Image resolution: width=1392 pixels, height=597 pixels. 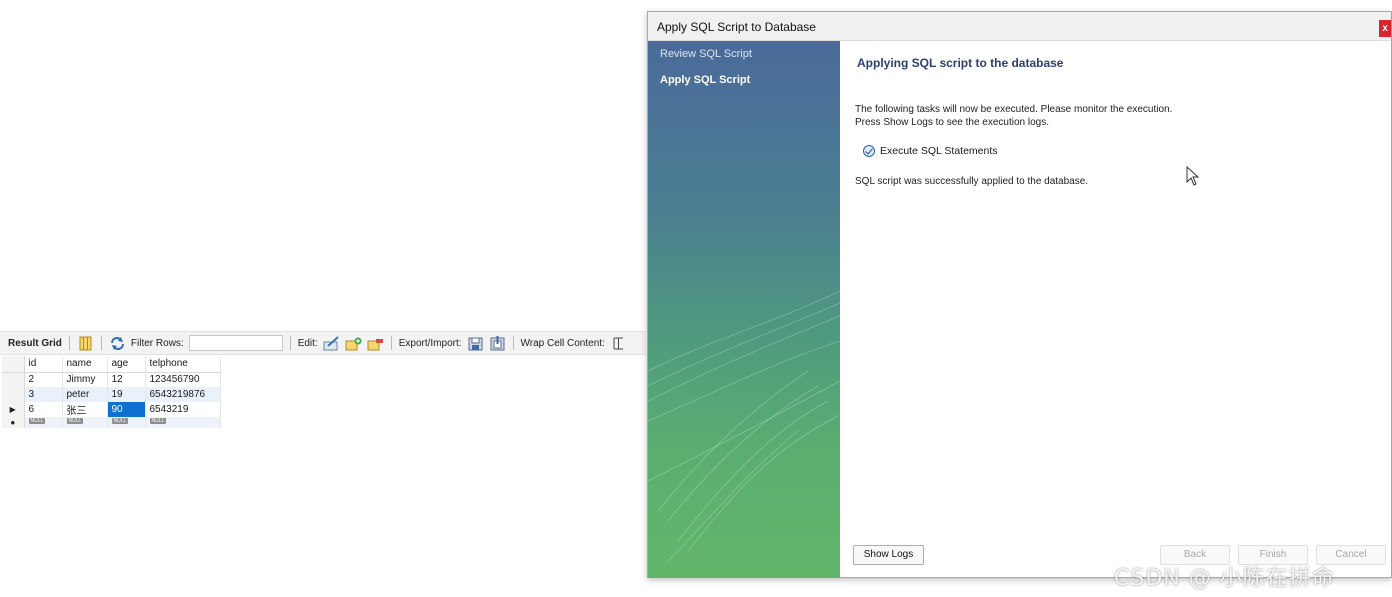 What do you see at coordinates (85, 364) in the screenshot?
I see `column-header-name: name` at bounding box center [85, 364].